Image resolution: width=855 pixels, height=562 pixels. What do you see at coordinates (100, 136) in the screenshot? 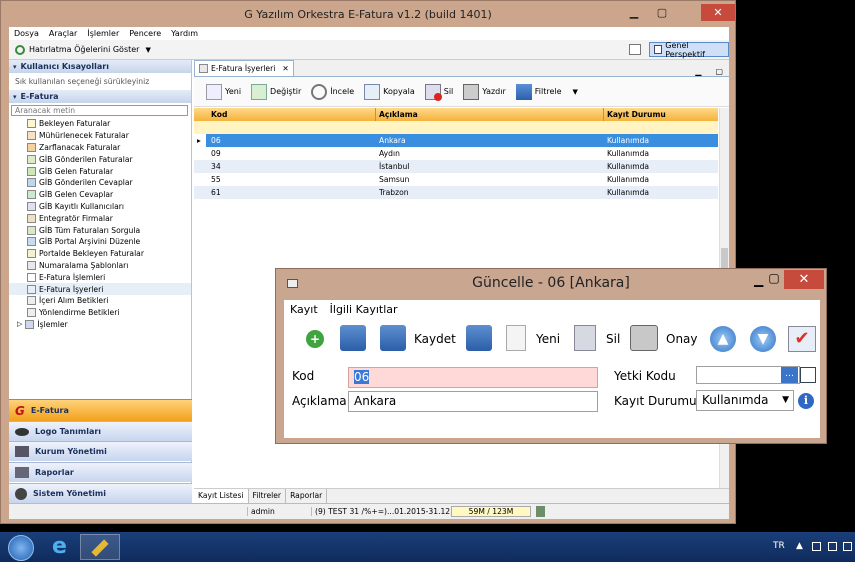
I see `tree-item: Mühürlenecek Faturalar` at bounding box center [100, 136].